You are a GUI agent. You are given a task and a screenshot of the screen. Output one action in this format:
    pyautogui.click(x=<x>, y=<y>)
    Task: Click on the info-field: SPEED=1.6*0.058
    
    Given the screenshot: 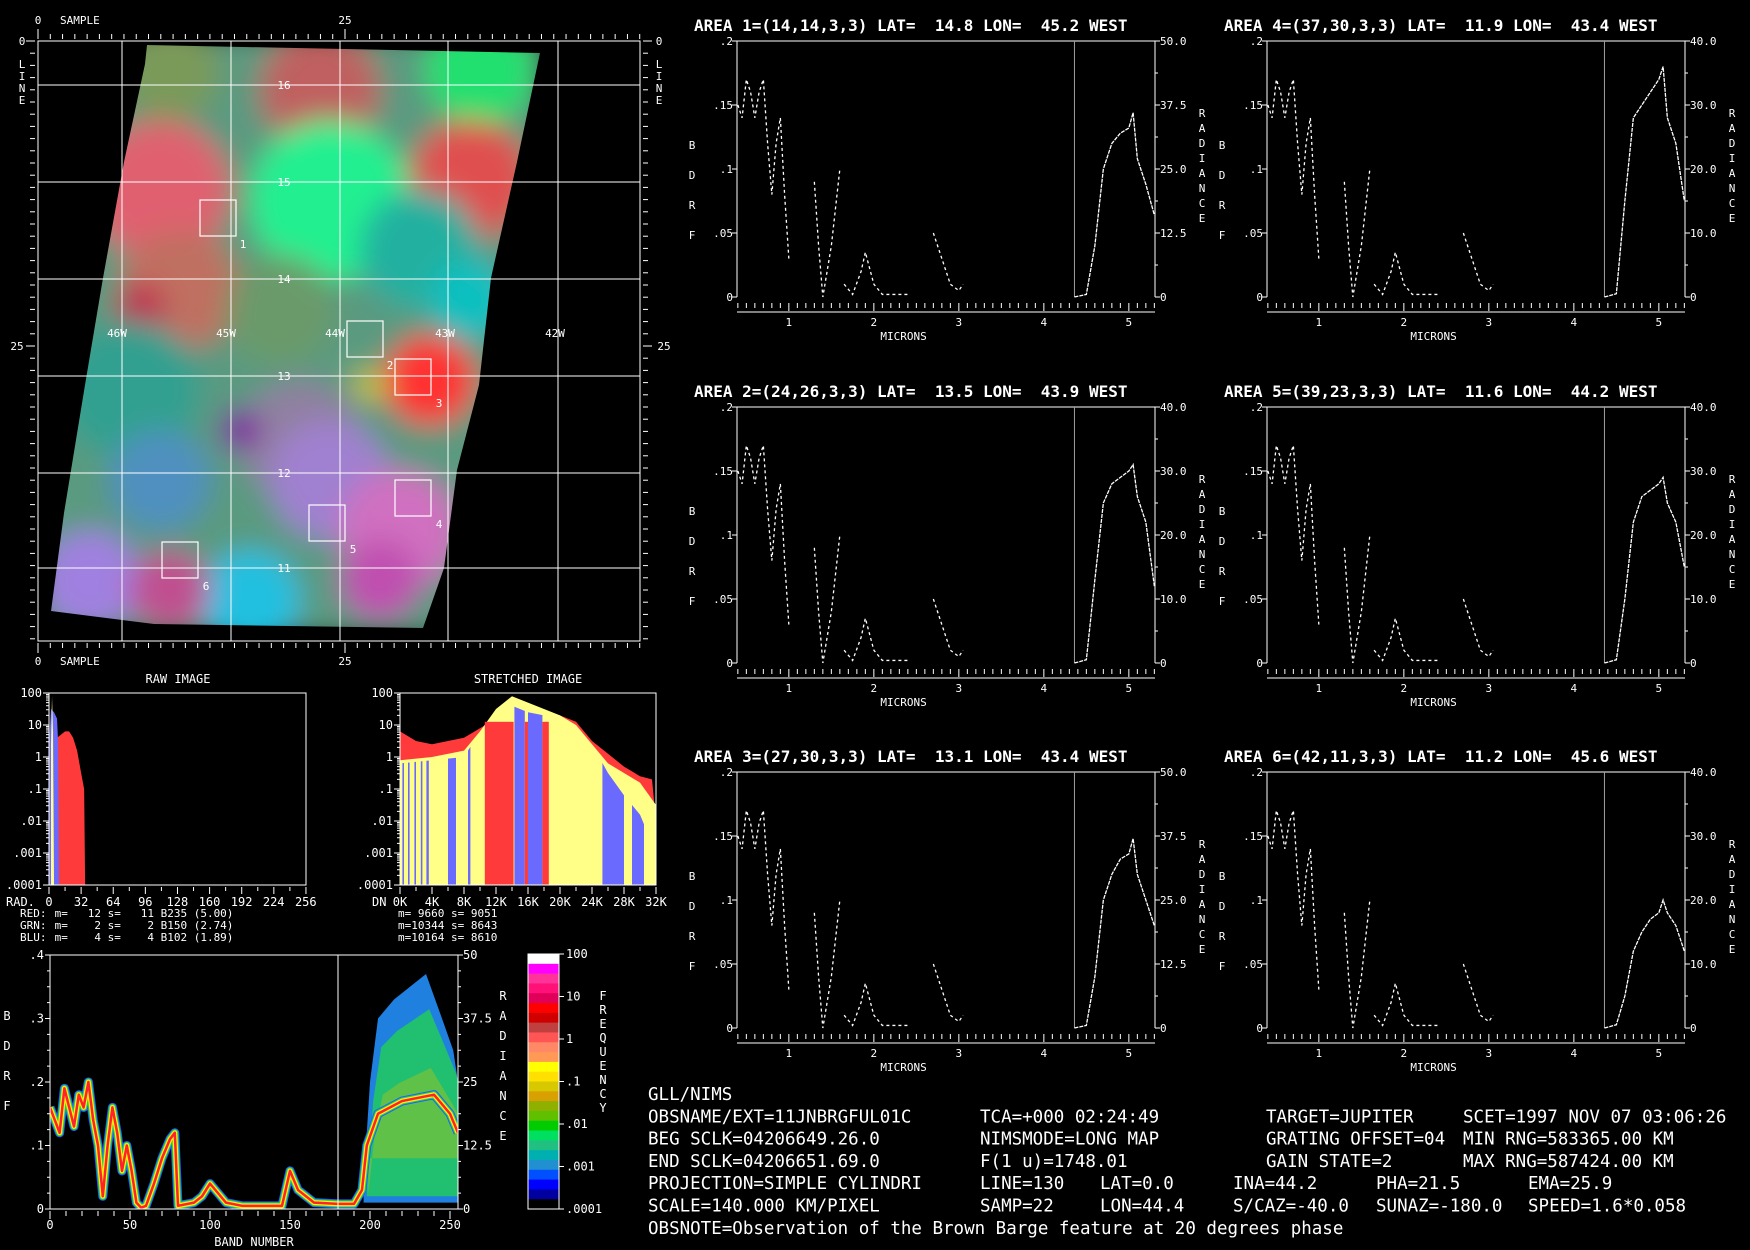 What is the action you would take?
    pyautogui.click(x=1607, y=1207)
    